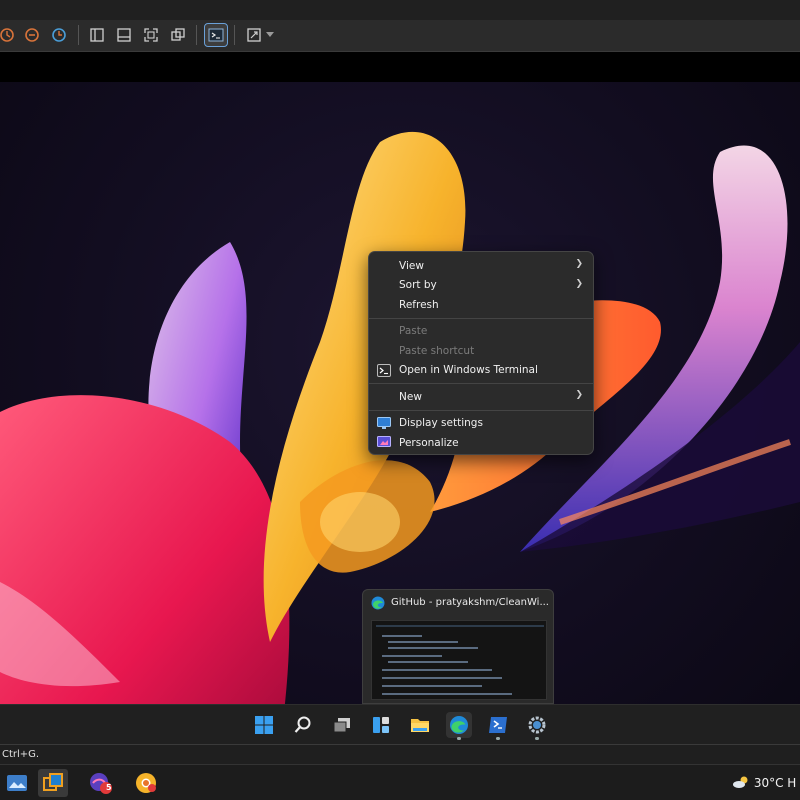 The image size is (800, 800). What do you see at coordinates (481, 305) in the screenshot?
I see `menu-item-refresh: Refresh` at bounding box center [481, 305].